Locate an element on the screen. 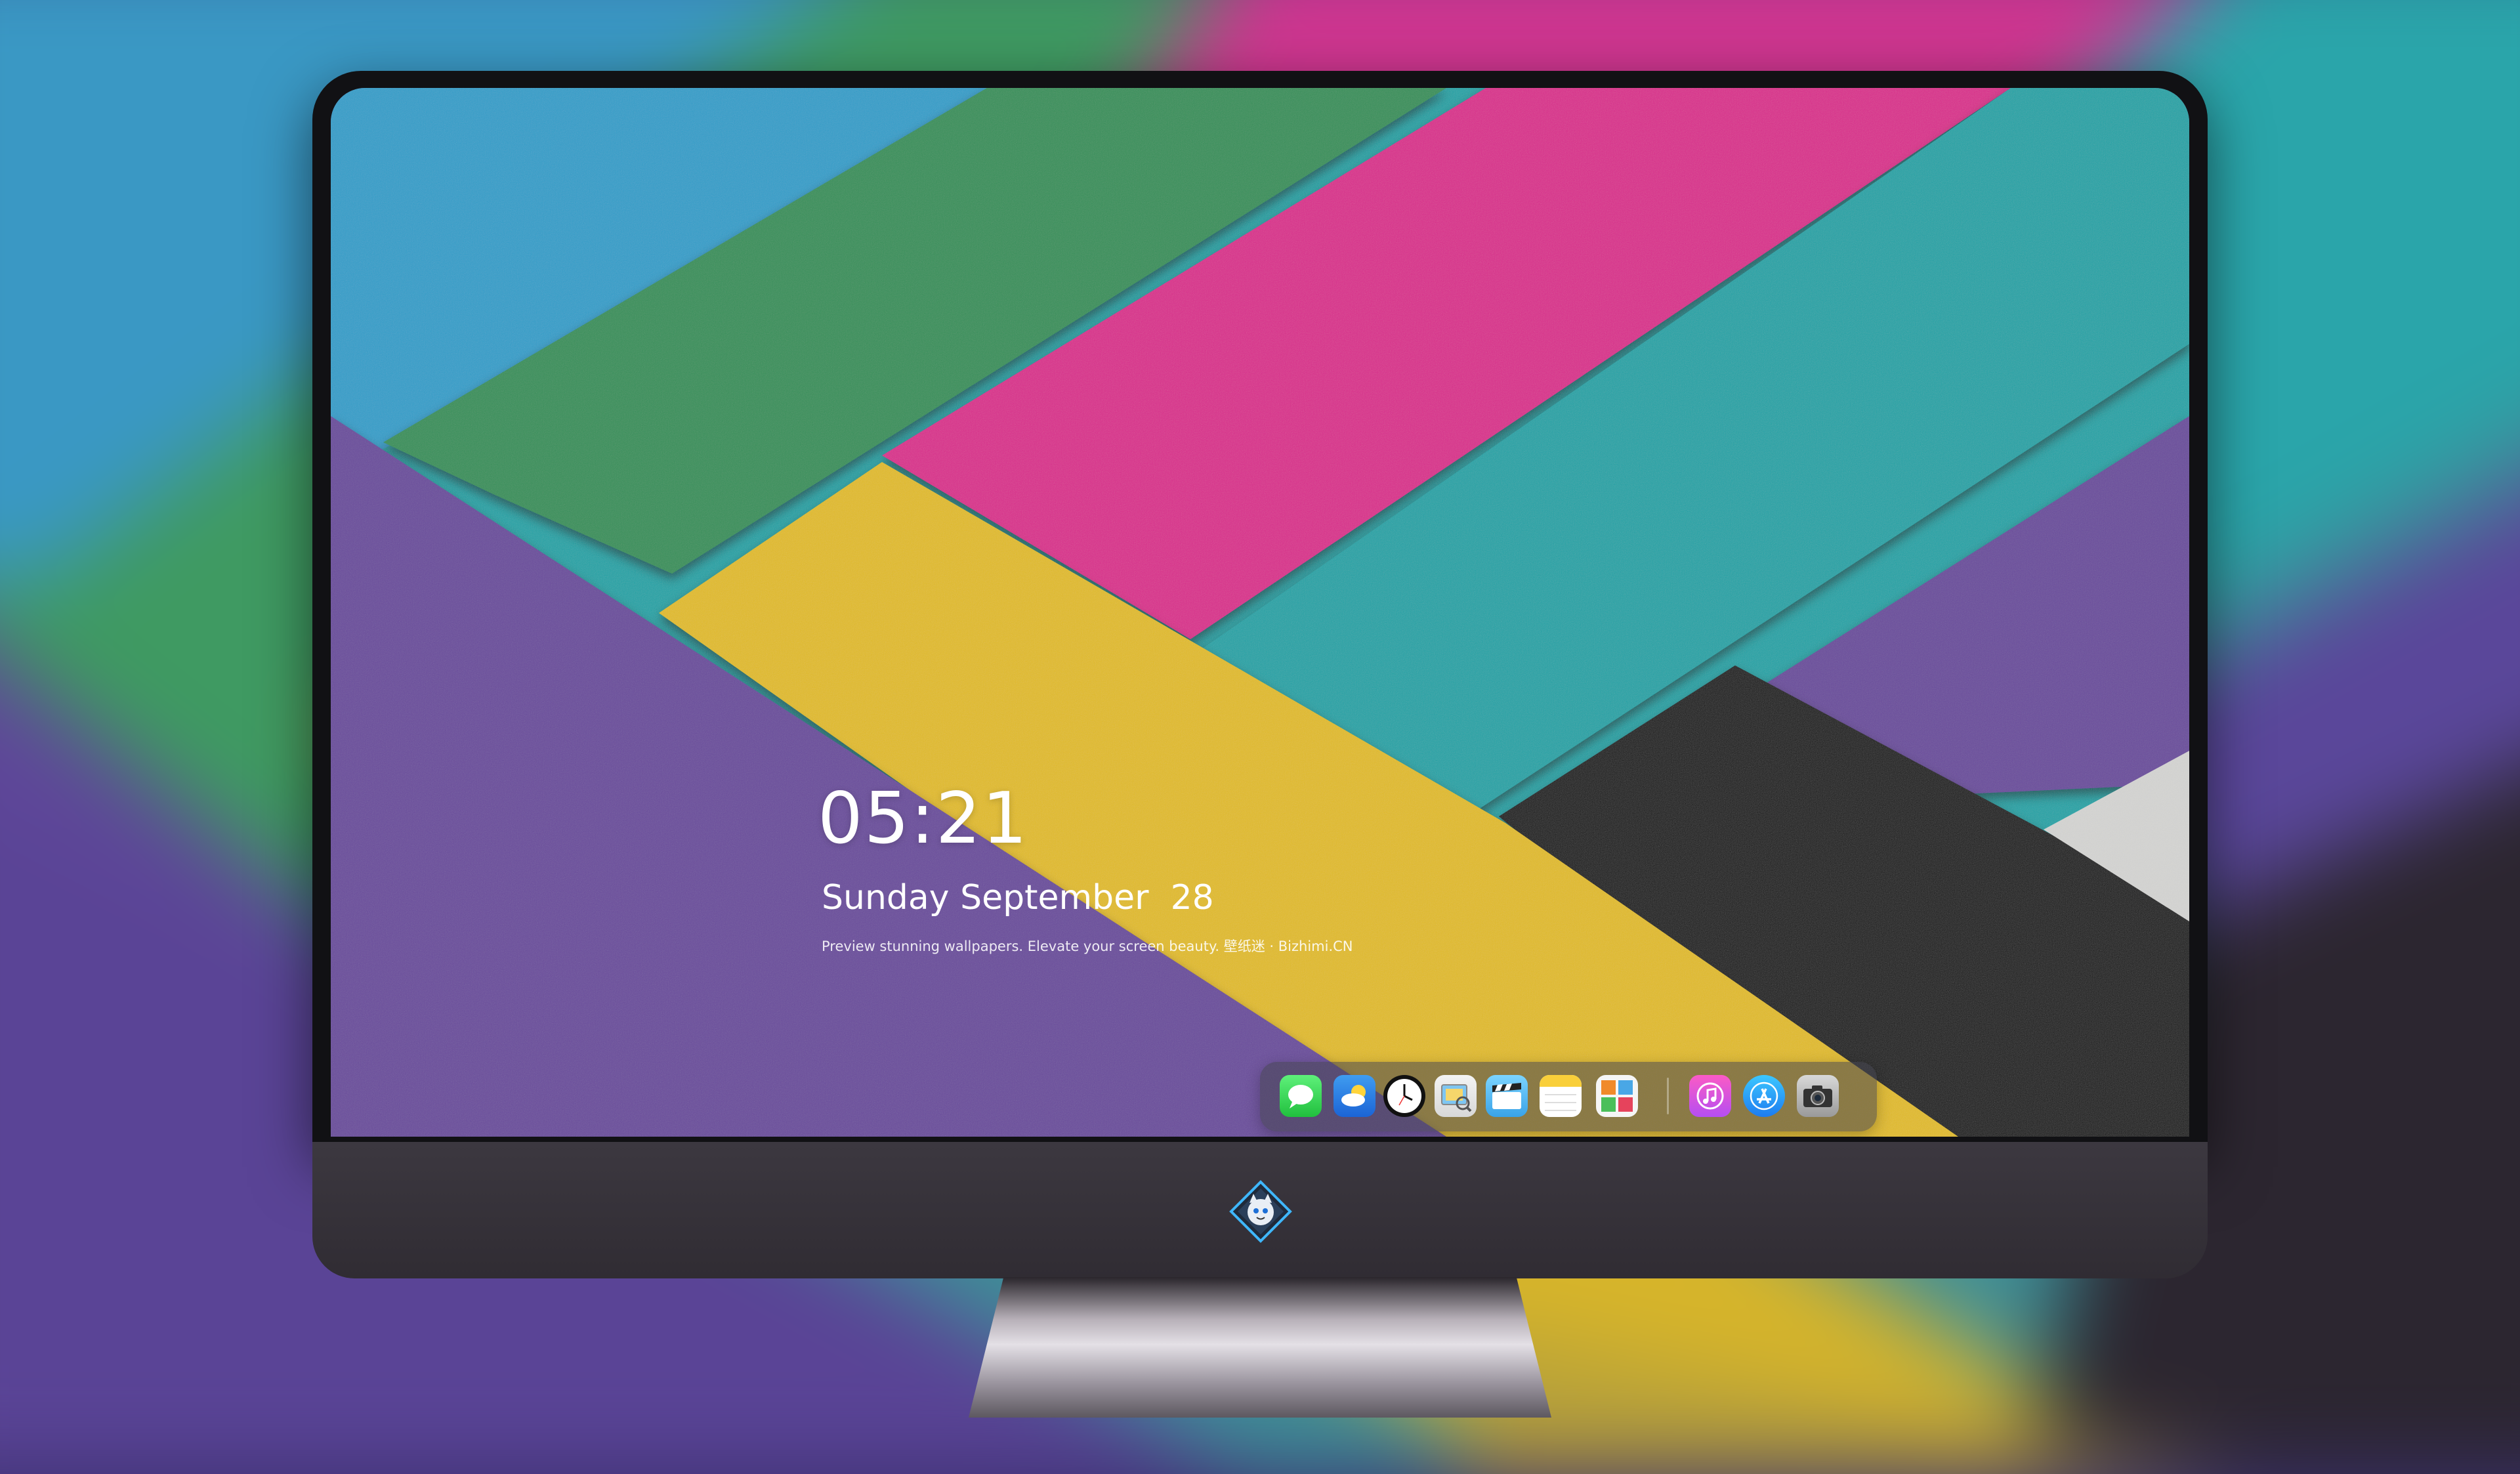 Image resolution: width=2520 pixels, height=1474 pixels. monitor-stand is located at coordinates (1260, 1347).